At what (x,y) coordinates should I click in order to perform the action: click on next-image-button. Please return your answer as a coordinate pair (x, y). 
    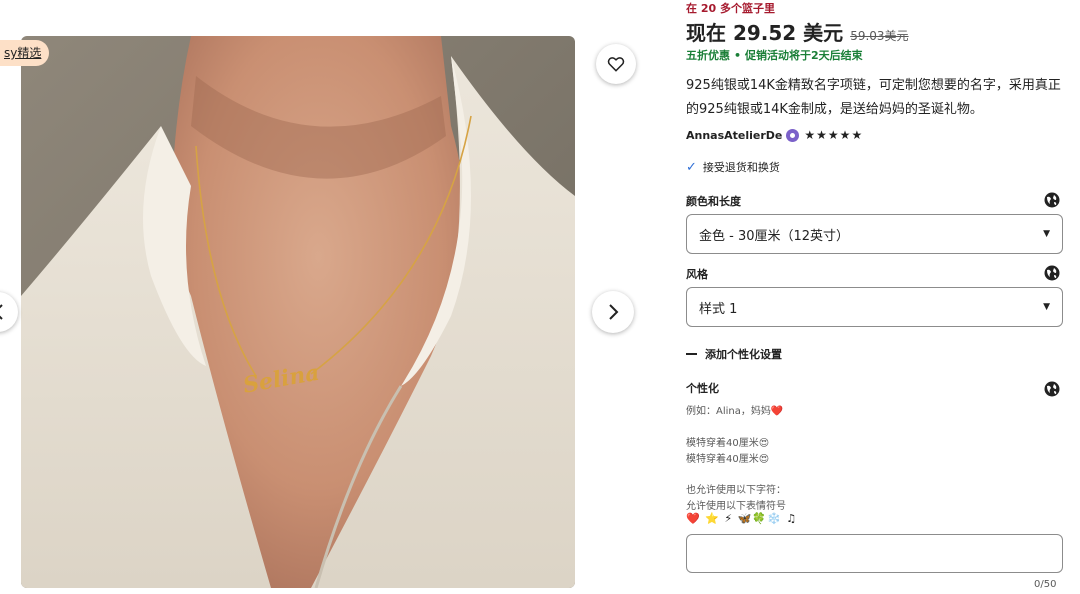
    Looking at the image, I should click on (613, 312).